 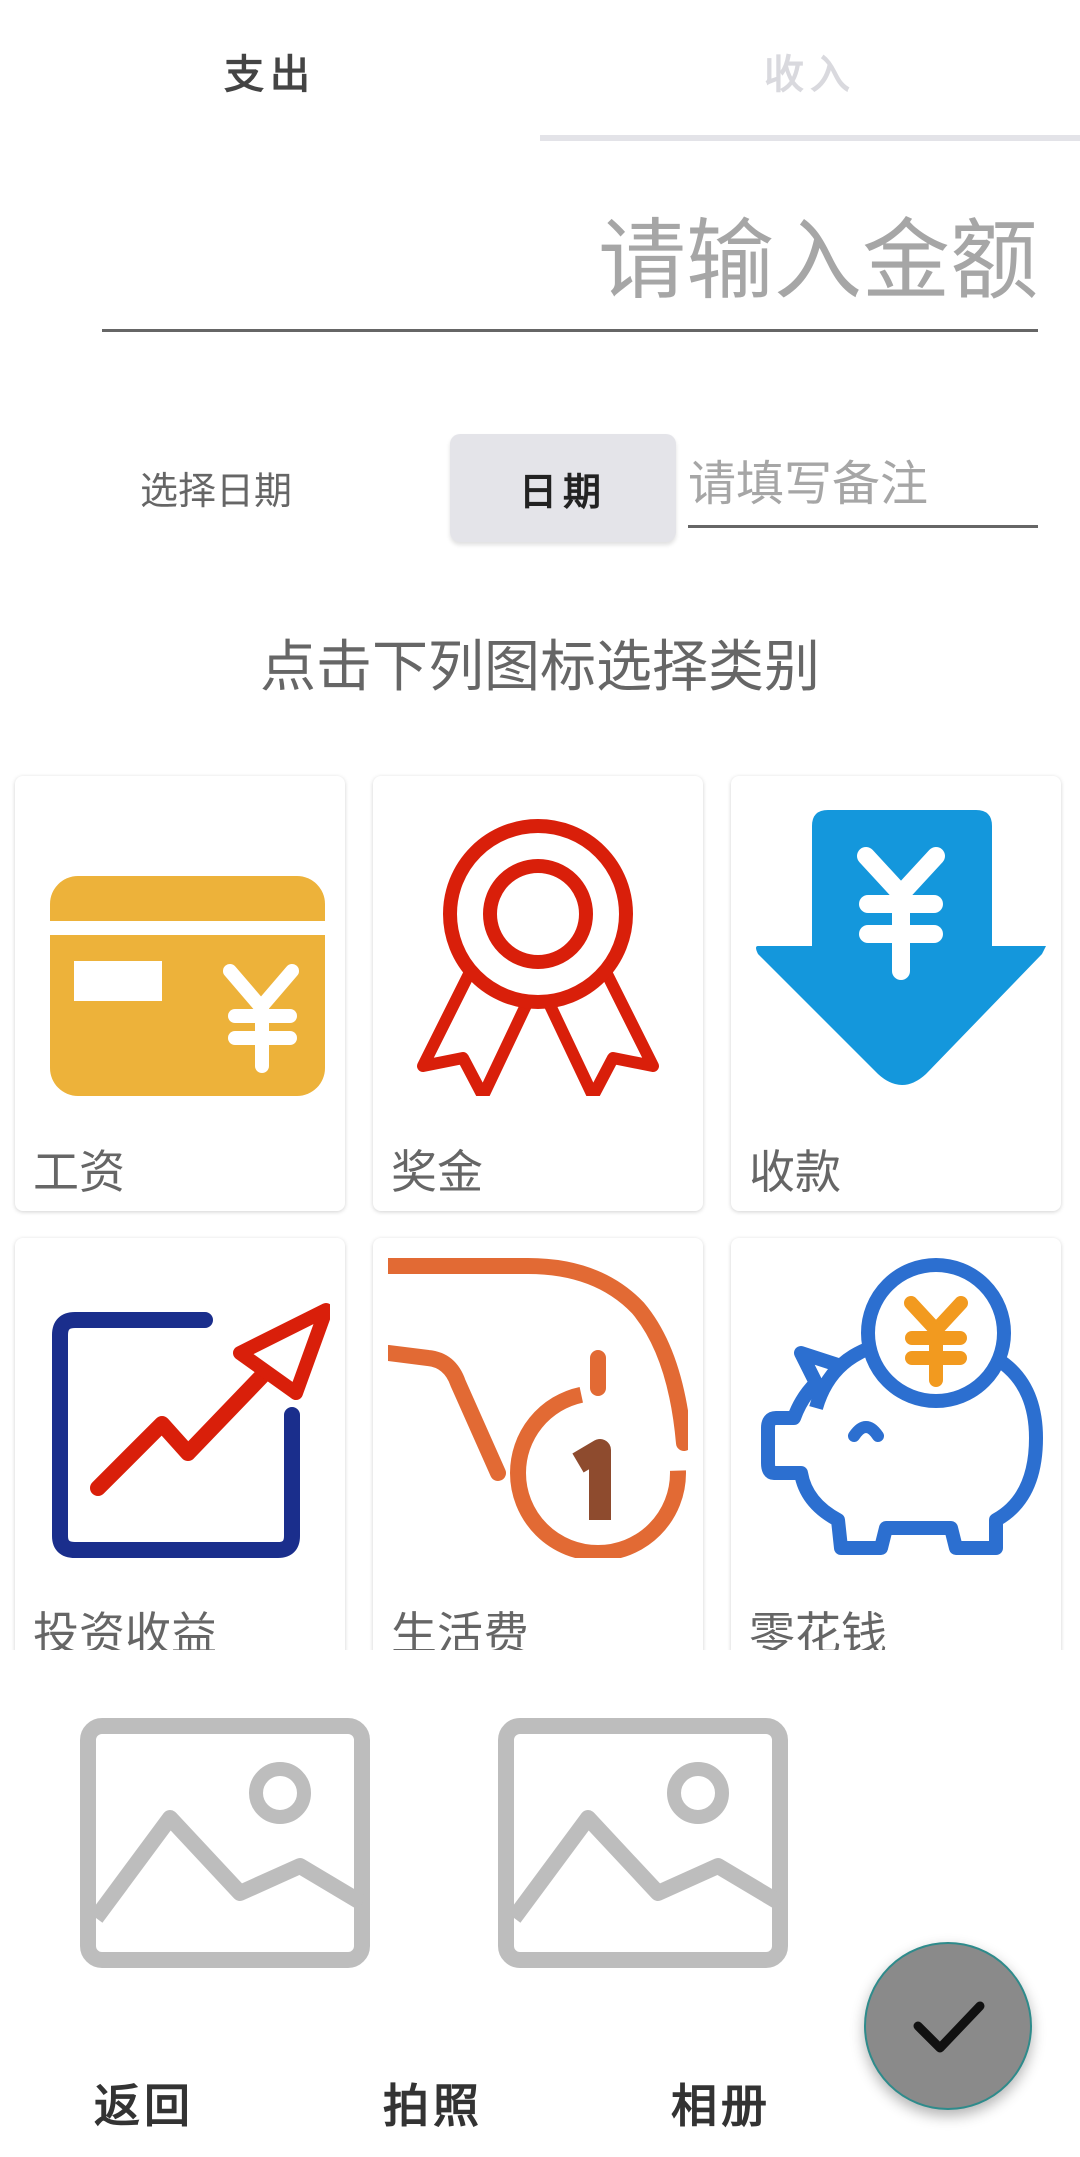 I want to click on category-label: 奖金, so click(x=437, y=1172).